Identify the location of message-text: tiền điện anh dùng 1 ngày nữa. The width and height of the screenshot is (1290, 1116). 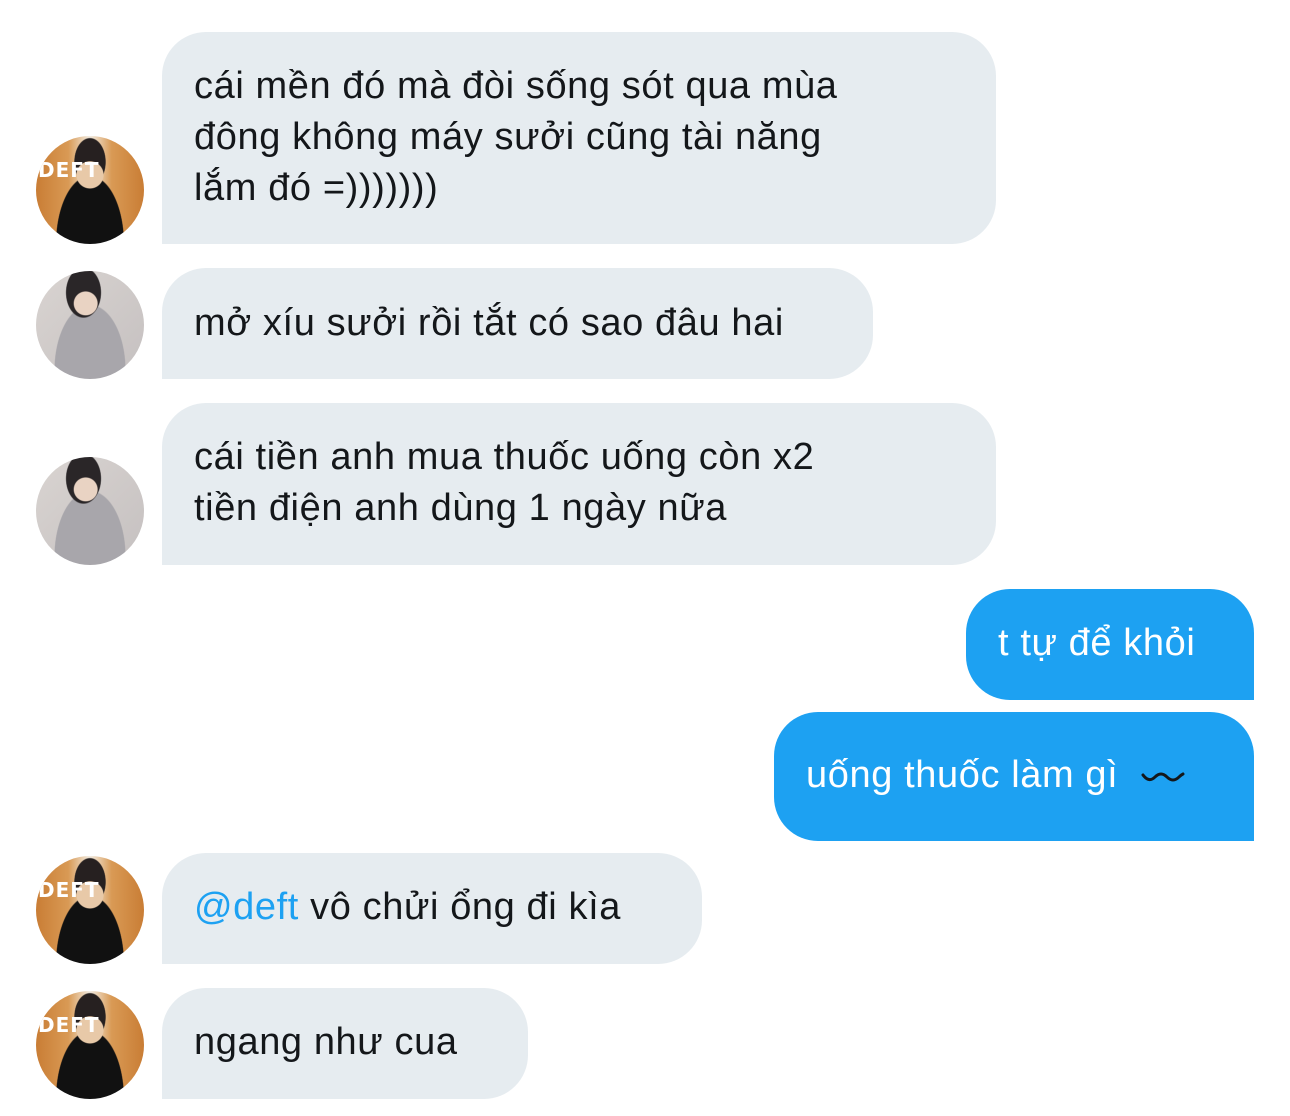
(461, 508).